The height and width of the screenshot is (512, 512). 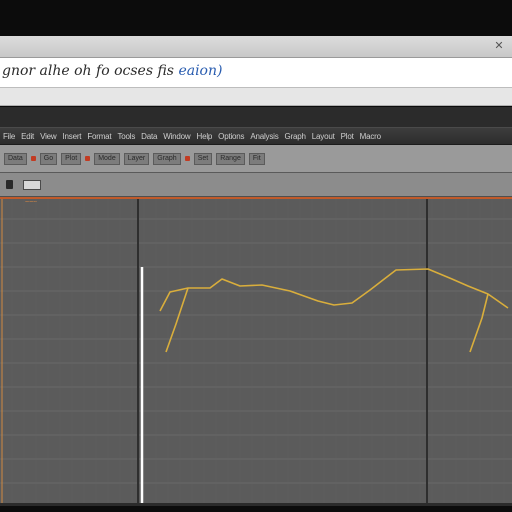 What do you see at coordinates (48, 136) in the screenshot?
I see `menu-item-view: View` at bounding box center [48, 136].